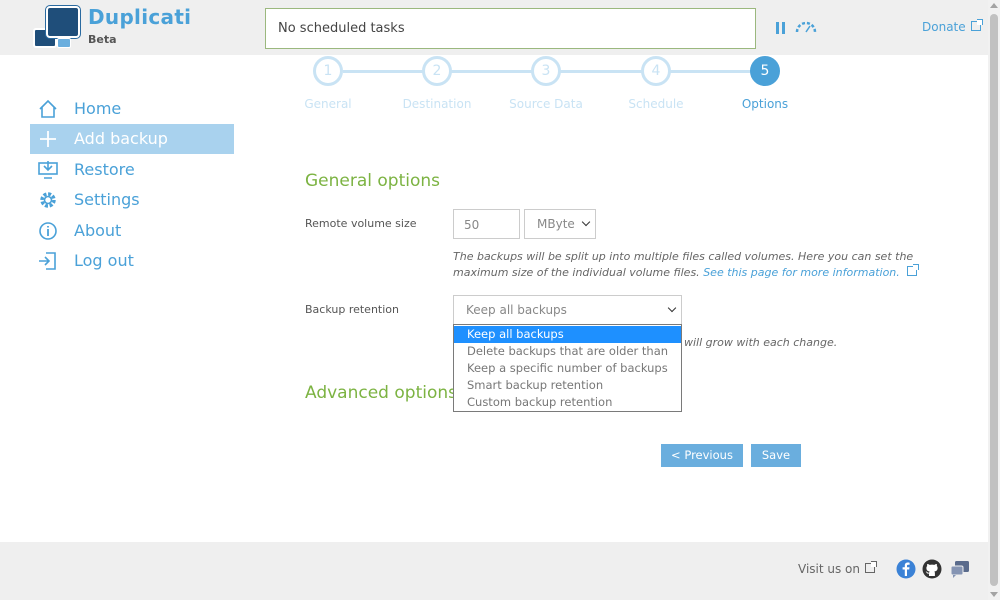 The height and width of the screenshot is (600, 1000). I want to click on save-button: Save, so click(776, 455).